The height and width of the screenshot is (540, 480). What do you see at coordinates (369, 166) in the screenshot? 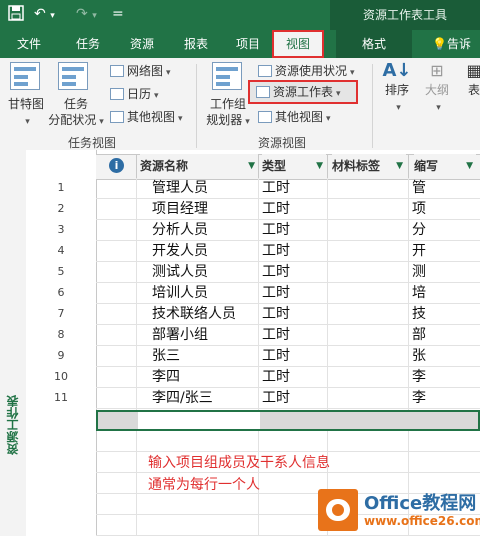
I see `column-header-material: 材料标签 ▼` at bounding box center [369, 166].